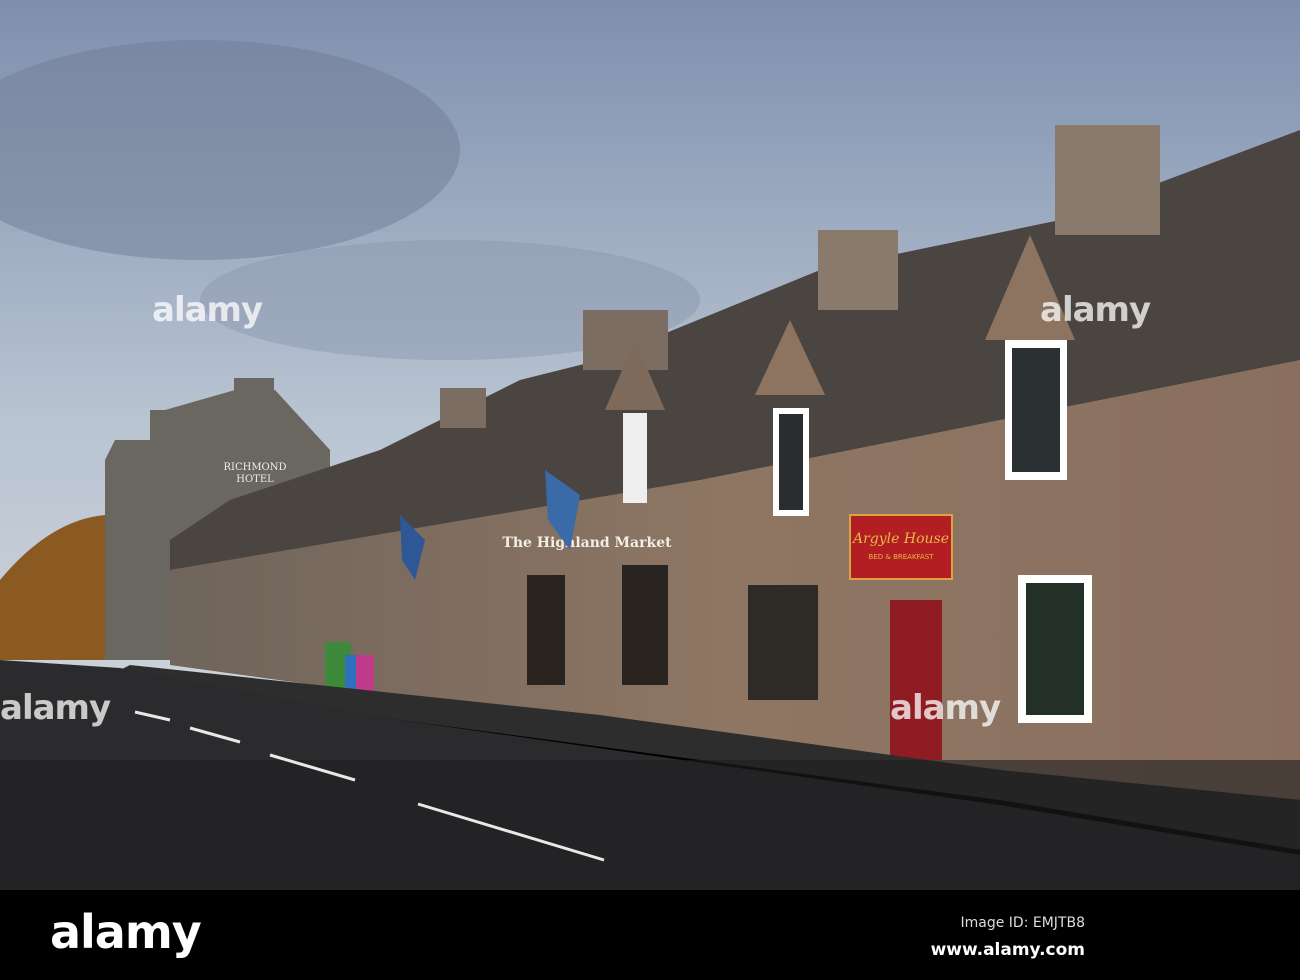 Image resolution: width=1300 pixels, height=980 pixels. Describe the element at coordinates (916, 680) in the screenshot. I see `door` at that location.